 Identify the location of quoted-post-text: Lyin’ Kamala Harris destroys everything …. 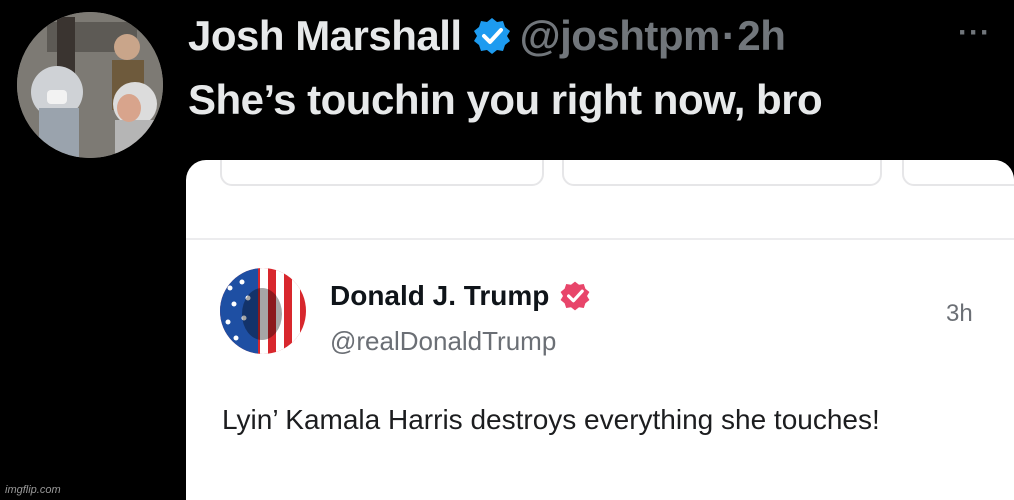
(551, 419).